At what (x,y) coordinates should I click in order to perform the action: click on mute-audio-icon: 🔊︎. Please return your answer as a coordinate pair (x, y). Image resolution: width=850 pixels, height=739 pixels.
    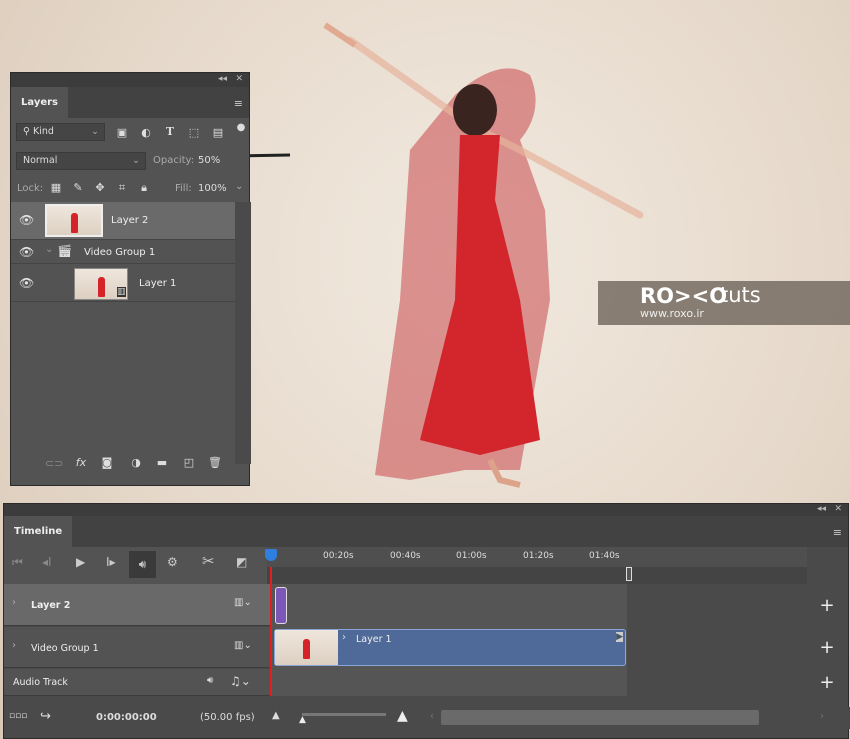
    Looking at the image, I should click on (142, 564).